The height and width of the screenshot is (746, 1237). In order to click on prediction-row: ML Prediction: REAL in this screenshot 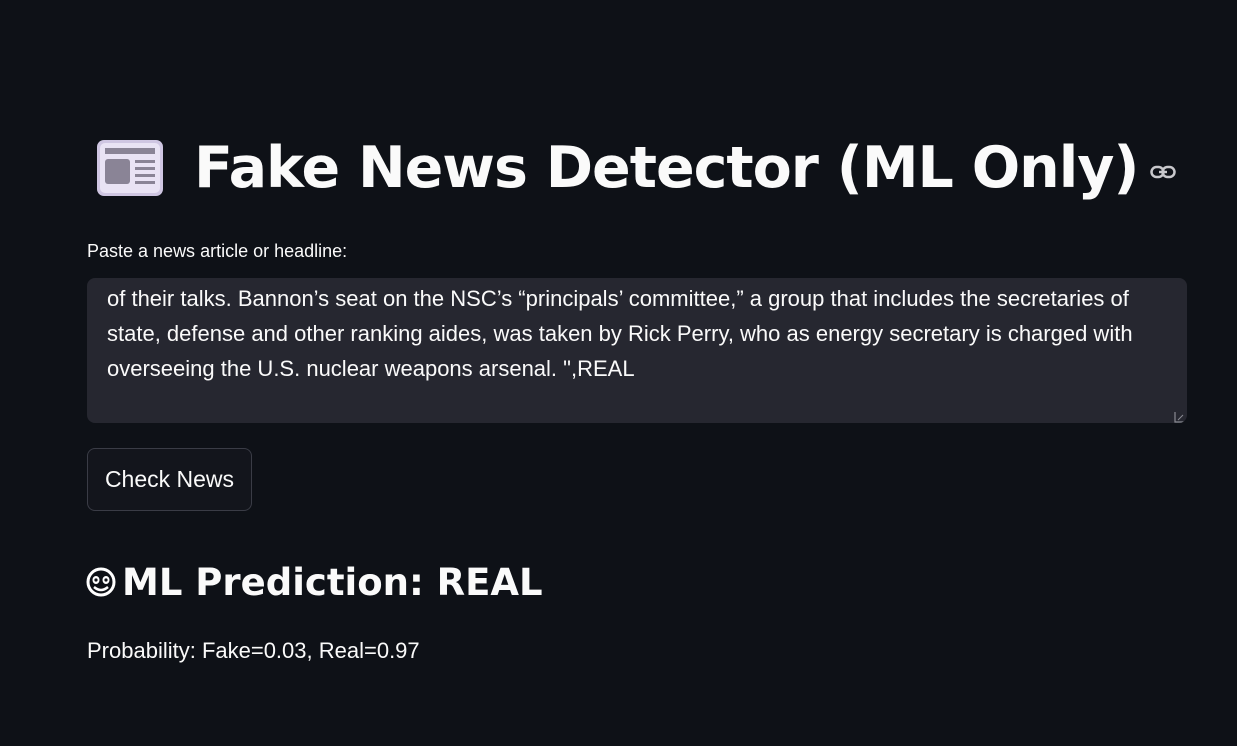, I will do `click(314, 582)`.